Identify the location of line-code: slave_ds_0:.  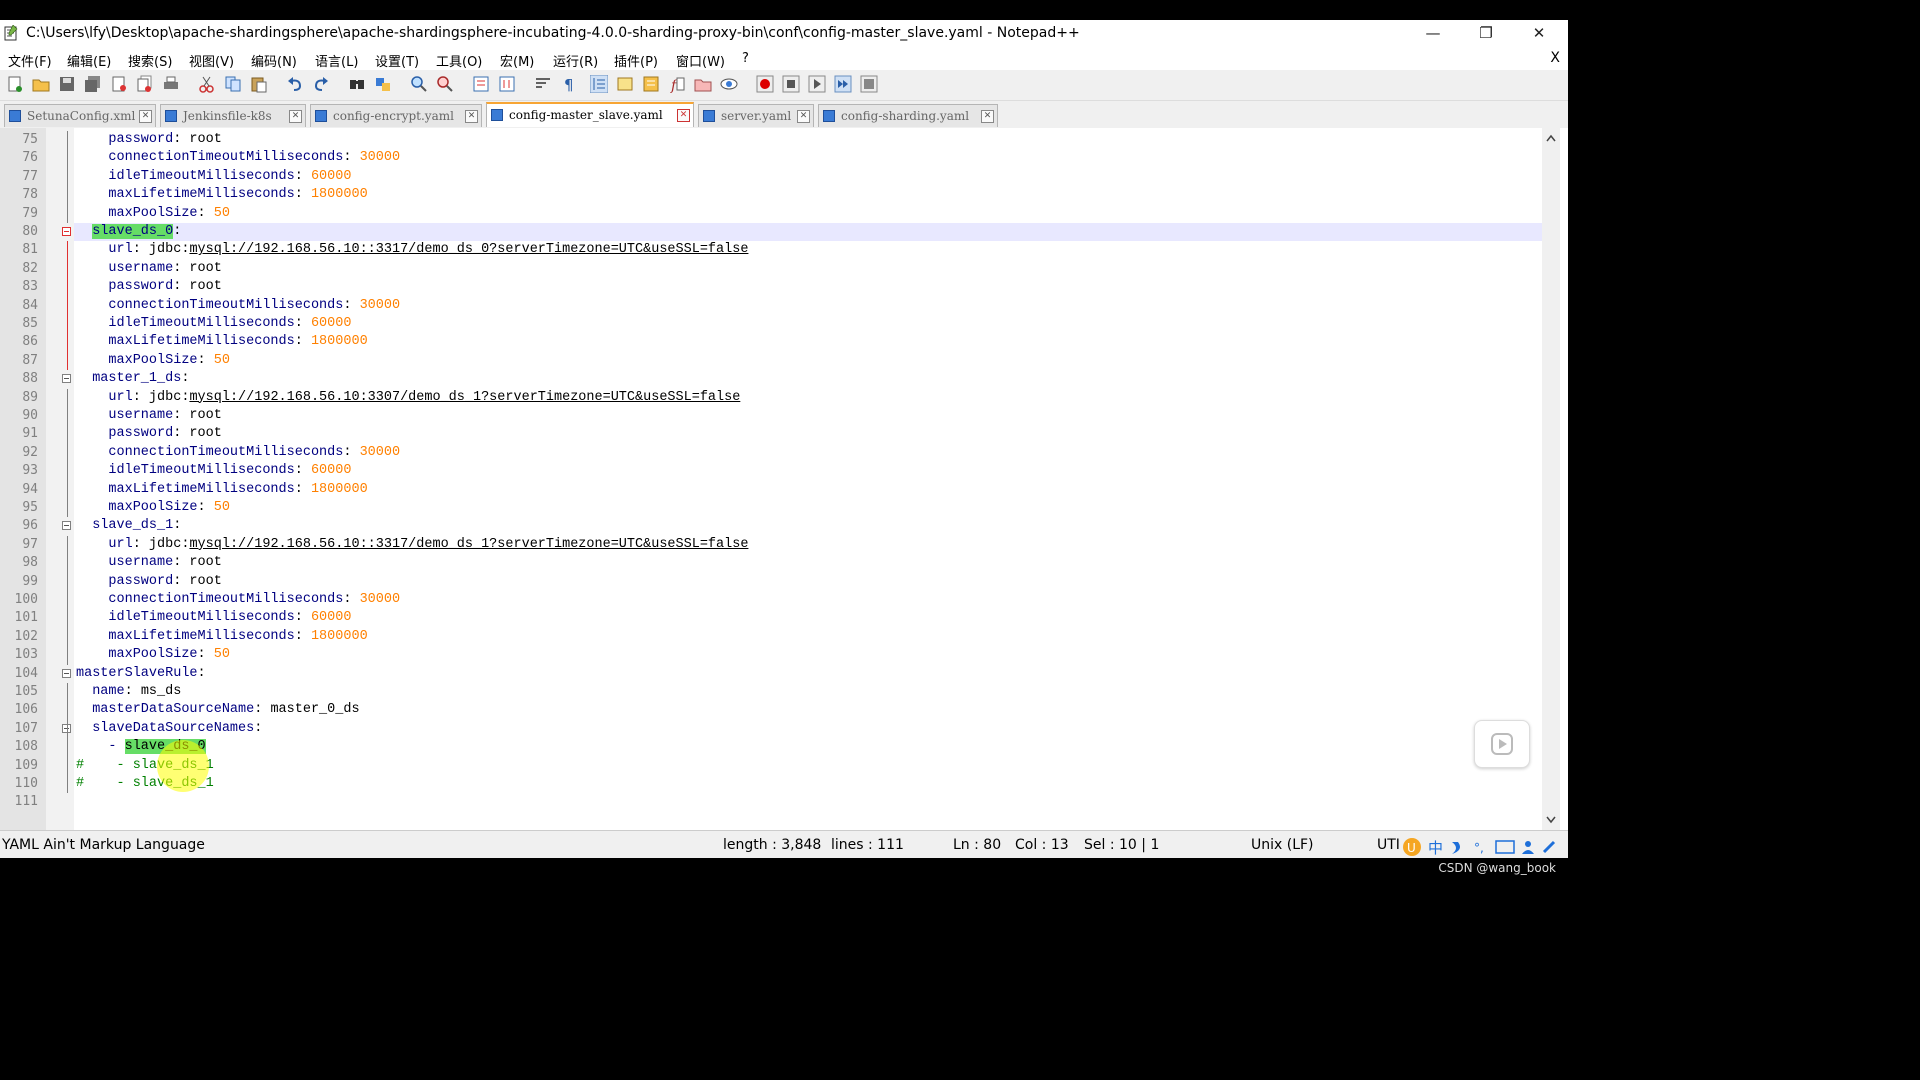
(128, 231).